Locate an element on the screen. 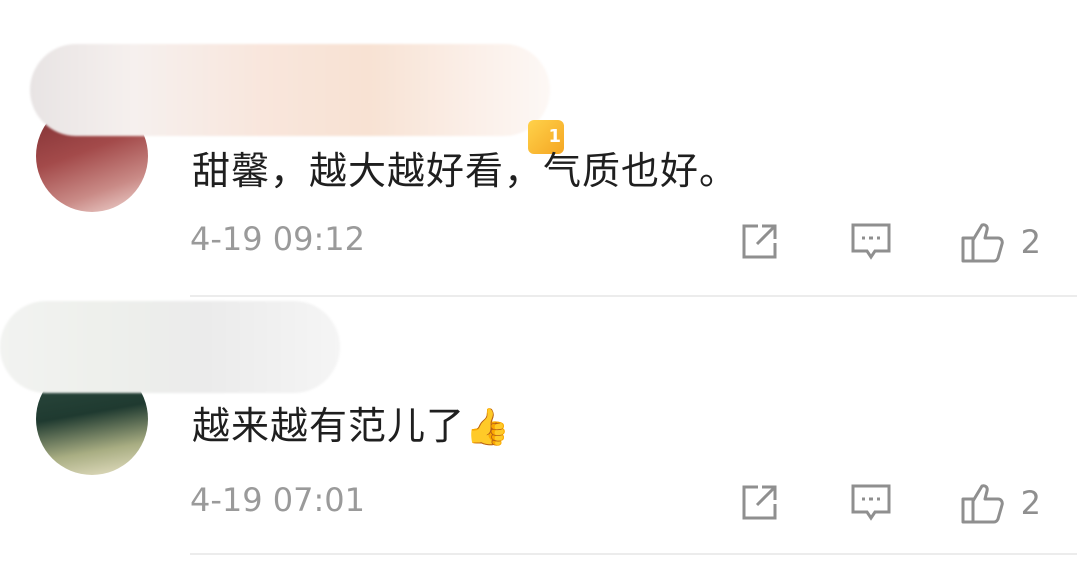 The image size is (1077, 569). thumbs-up-emoji-icon: 👍 is located at coordinates (488, 427).